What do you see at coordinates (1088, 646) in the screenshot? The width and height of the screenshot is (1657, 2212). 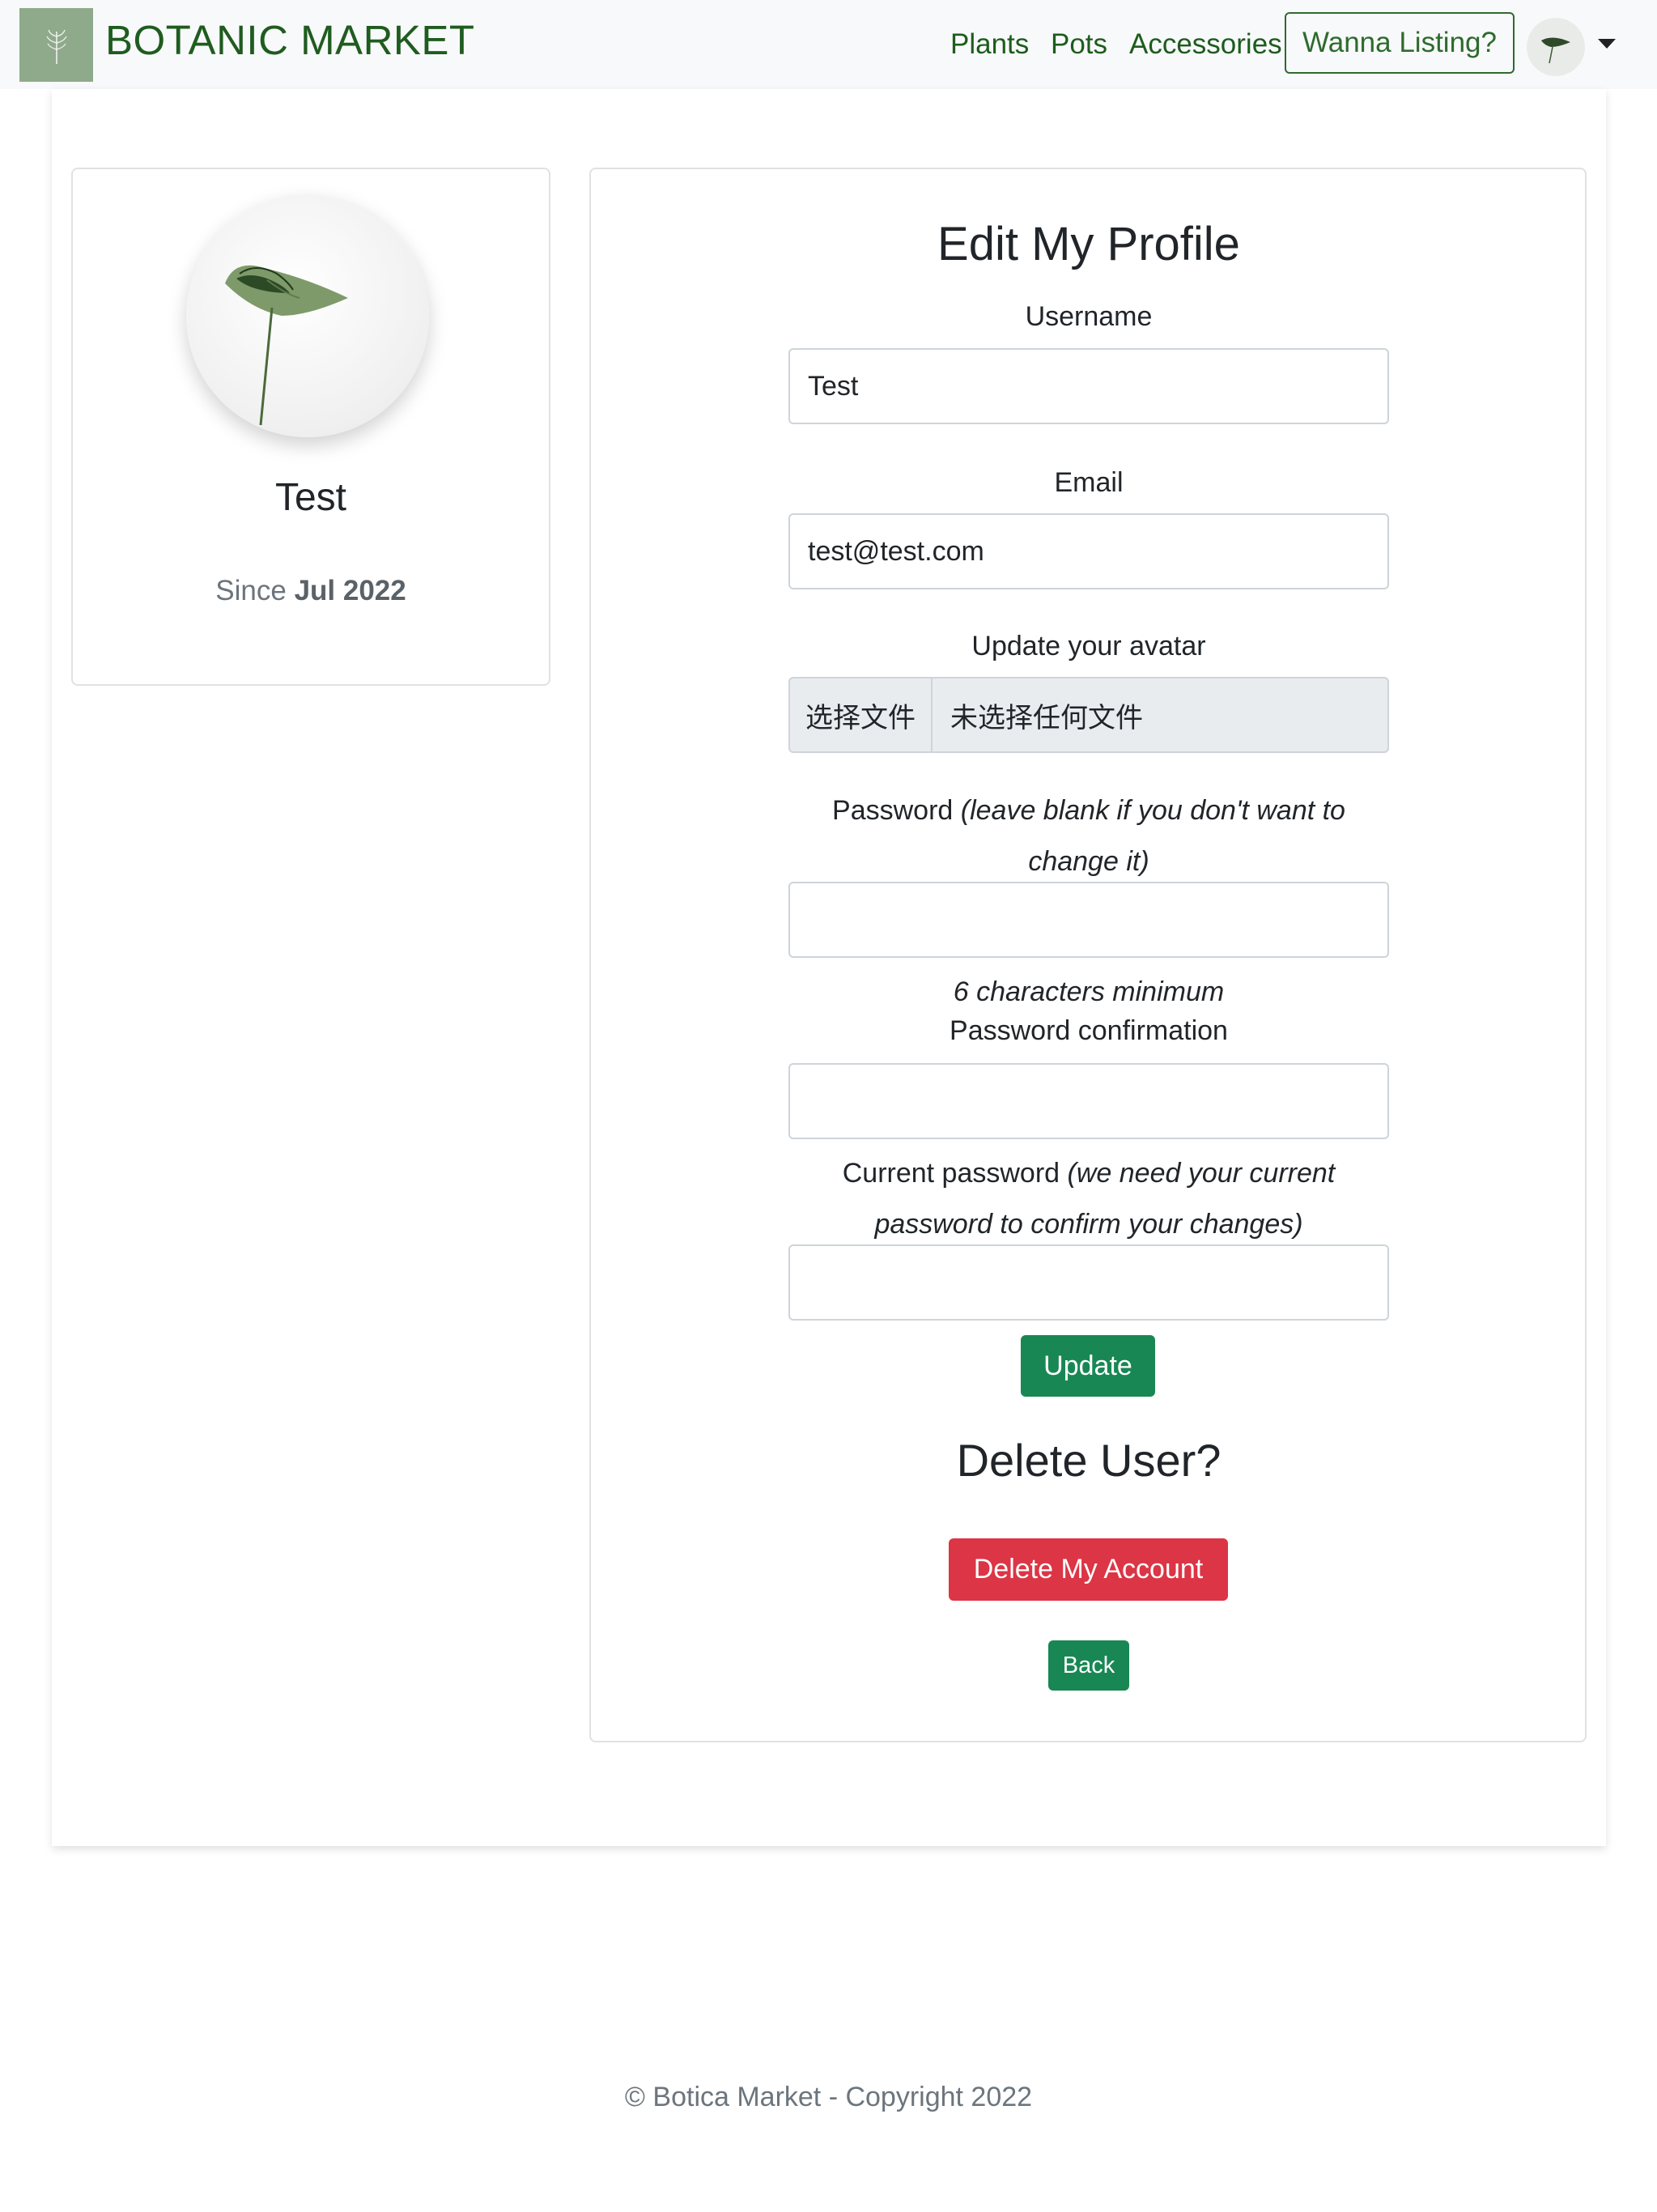 I see `avatar-label: Update your avatar` at bounding box center [1088, 646].